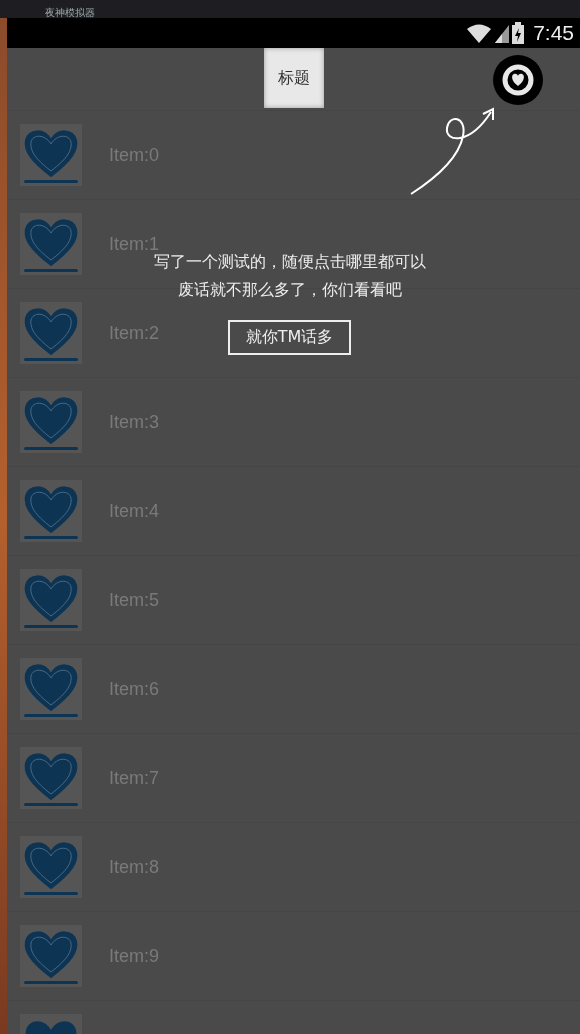 The width and height of the screenshot is (580, 1034). What do you see at coordinates (502, 33) in the screenshot?
I see `signal-icon` at bounding box center [502, 33].